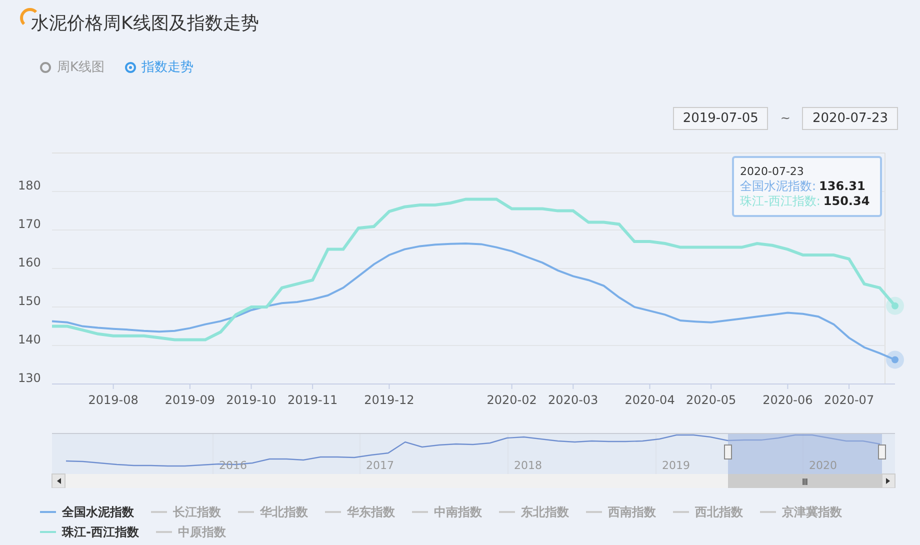  Describe the element at coordinates (273, 512) in the screenshot. I see `legend-item: 华北指数` at that location.